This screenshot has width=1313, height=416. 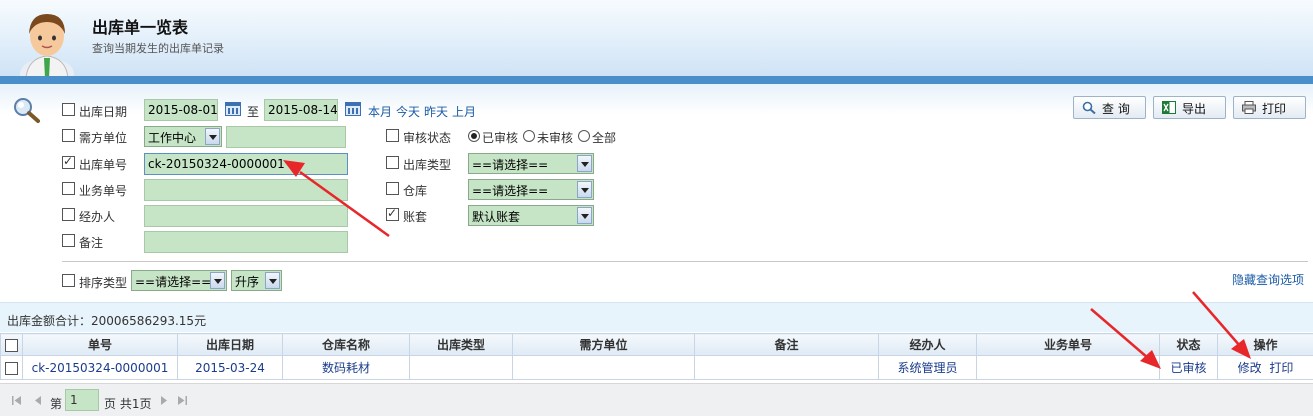 What do you see at coordinates (1281, 368) in the screenshot?
I see `row-print-link: 打印` at bounding box center [1281, 368].